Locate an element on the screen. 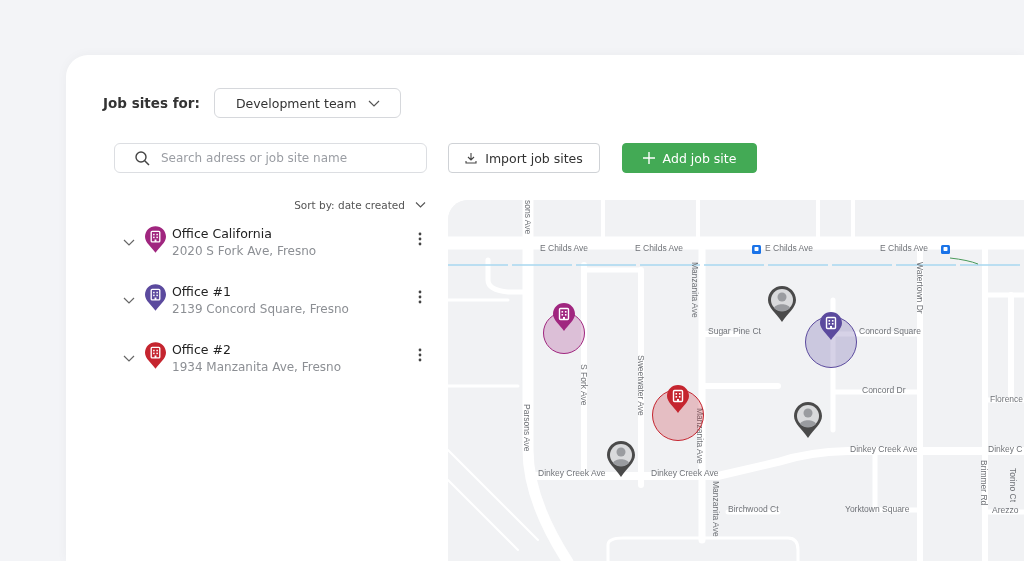 This screenshot has width=1024, height=561. street-label: sons Ave is located at coordinates (527, 217).